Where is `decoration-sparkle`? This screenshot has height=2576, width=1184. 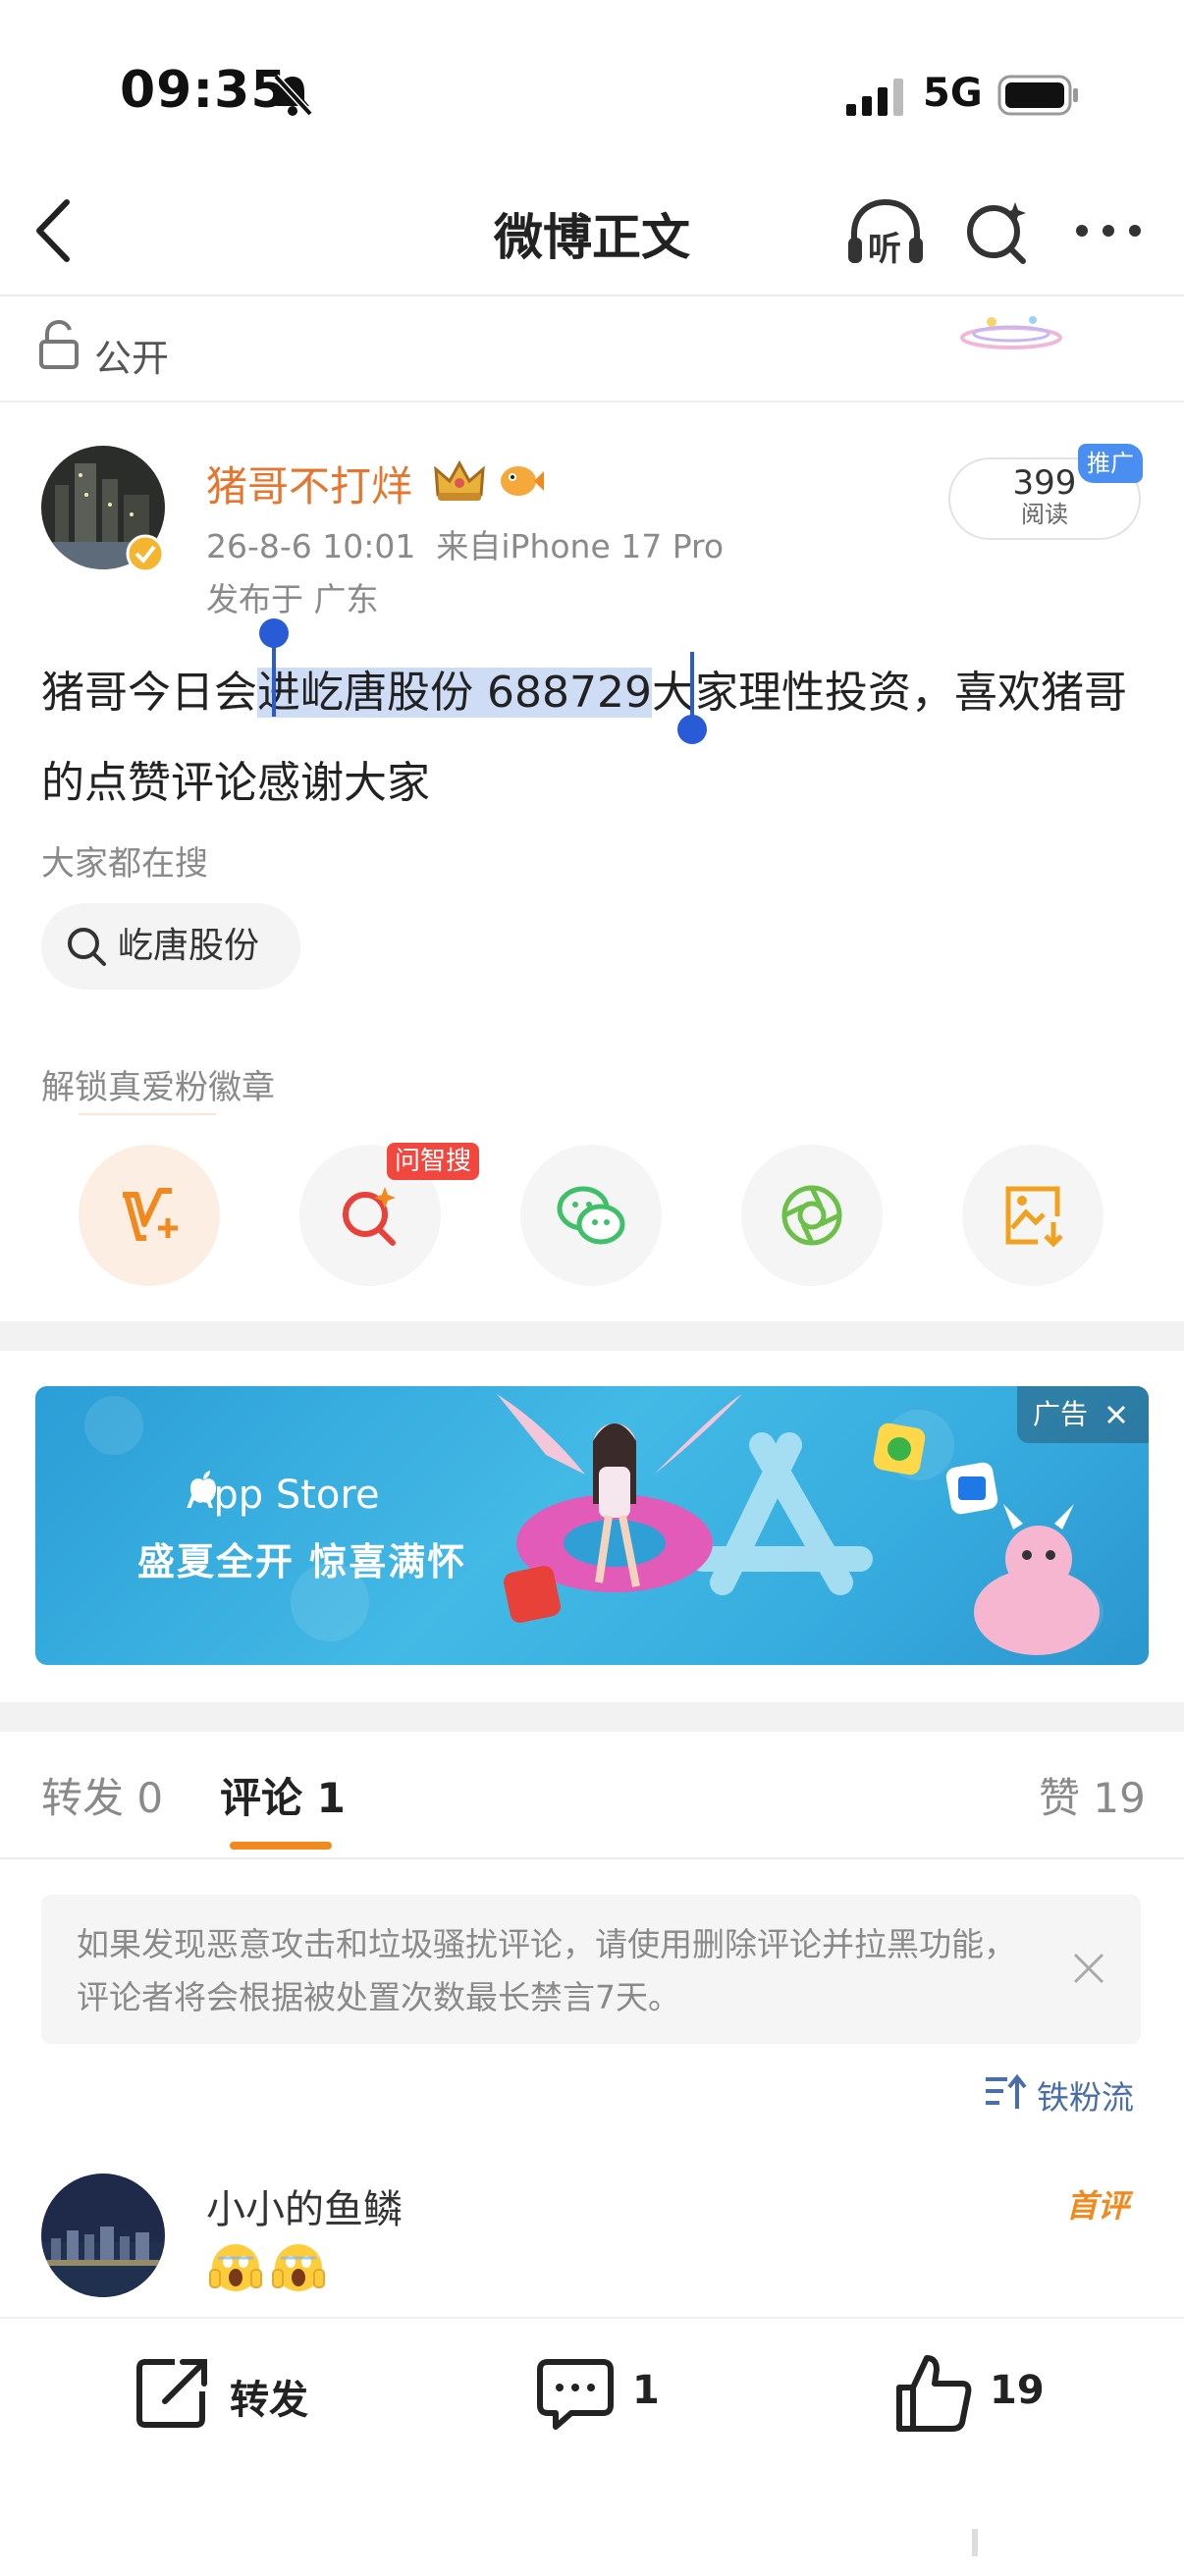 decoration-sparkle is located at coordinates (1011, 332).